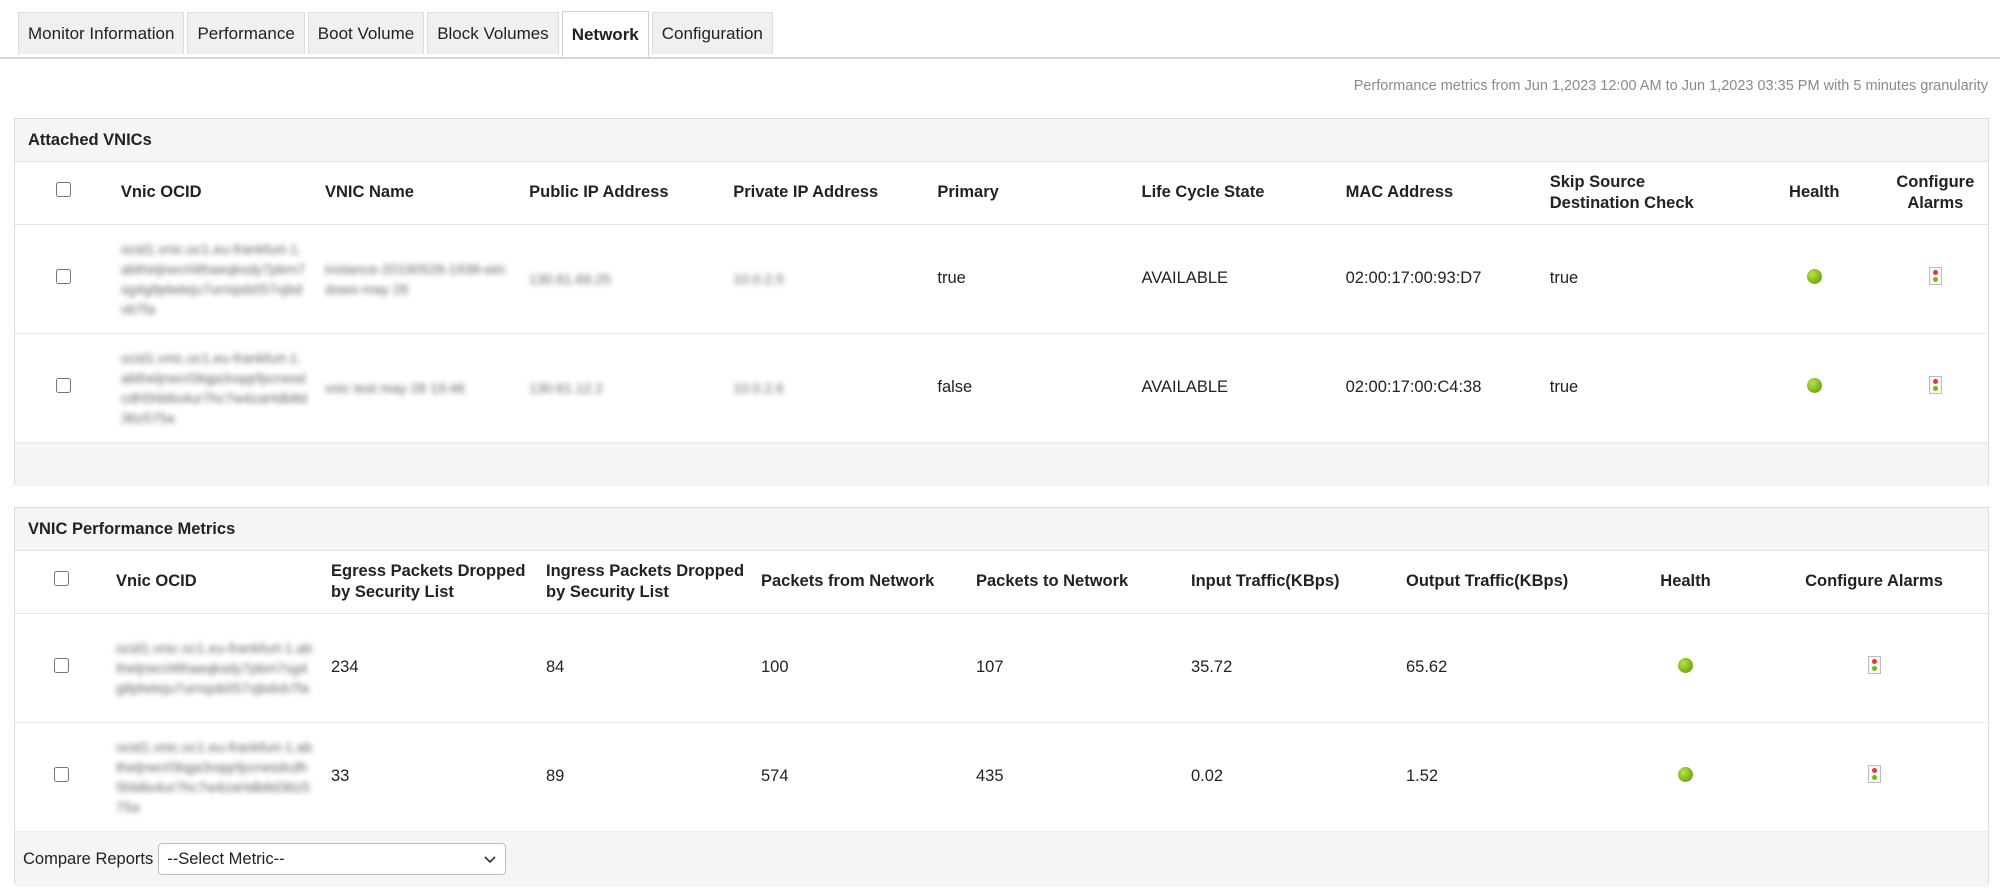  What do you see at coordinates (1290, 777) in the screenshot?
I see `input-traffic-value: 0.02` at bounding box center [1290, 777].